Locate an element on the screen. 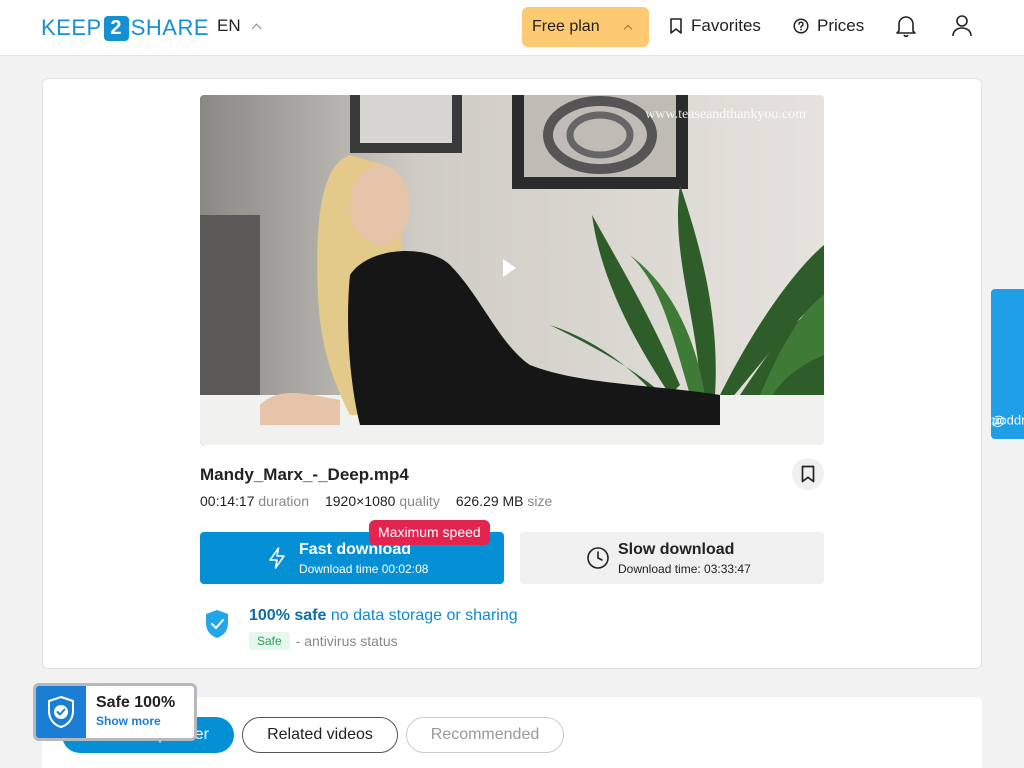 The height and width of the screenshot is (768, 1024). plan-button: Free plan is located at coordinates (585, 27).